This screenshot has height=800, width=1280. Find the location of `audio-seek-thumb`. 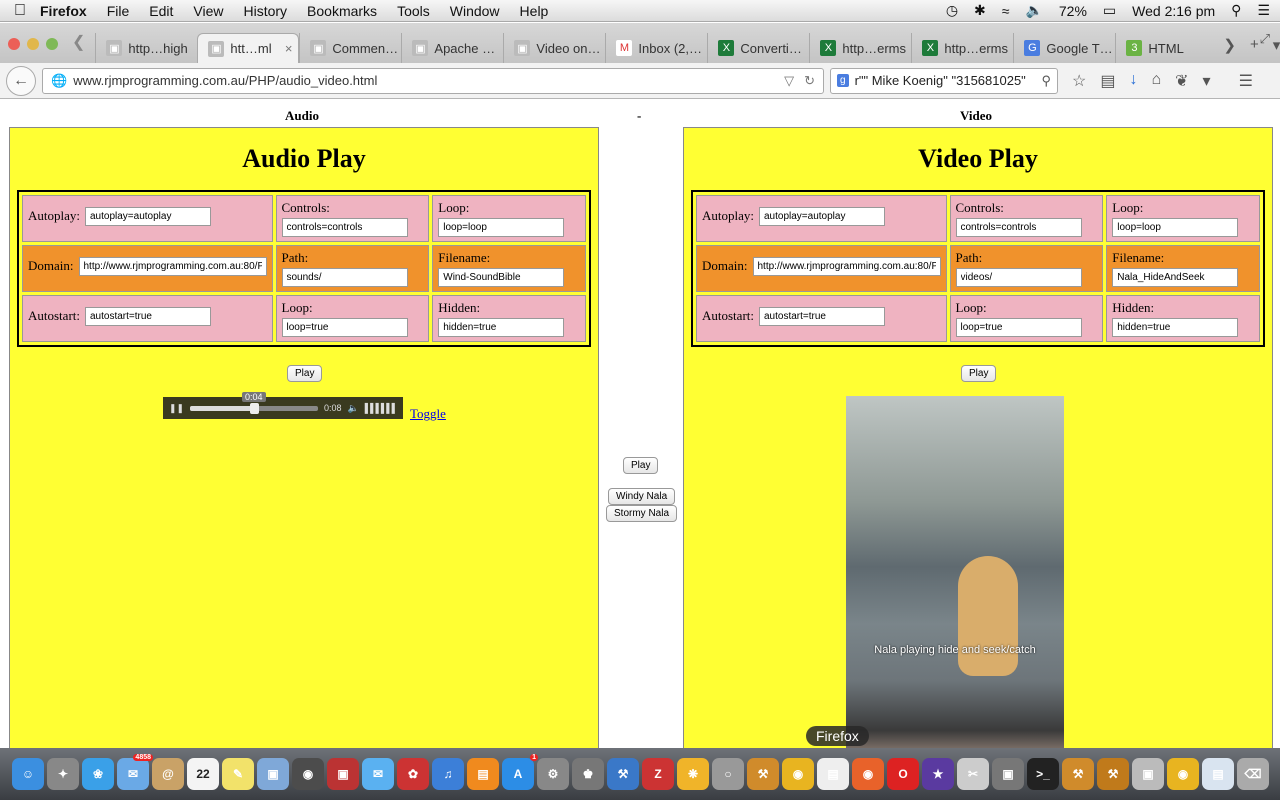

audio-seek-thumb is located at coordinates (255, 408).